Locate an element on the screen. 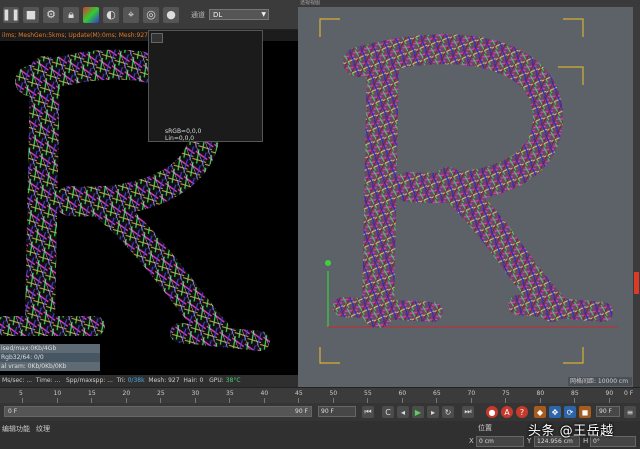  timeline-tick-label: 90 is located at coordinates (609, 393).